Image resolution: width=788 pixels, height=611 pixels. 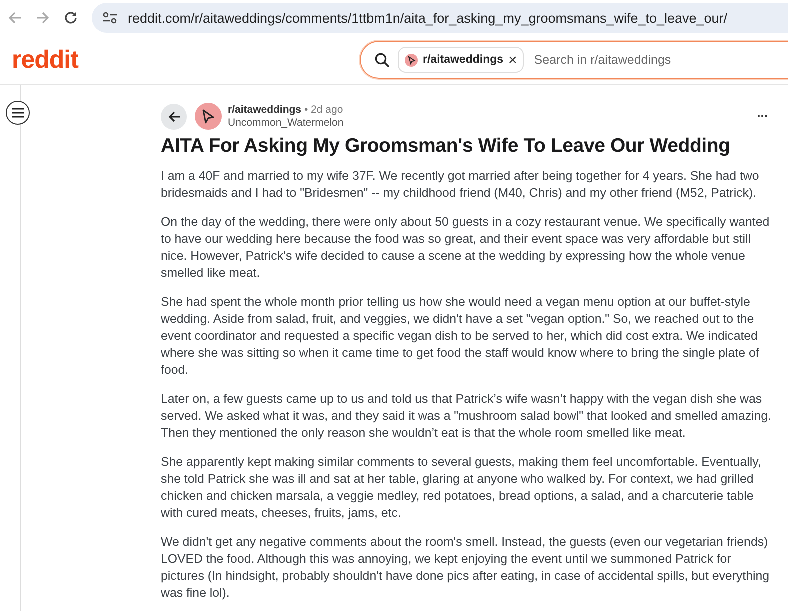 I want to click on search-field: r/aitaweddings × Search in r/aitaweddings, so click(x=574, y=60).